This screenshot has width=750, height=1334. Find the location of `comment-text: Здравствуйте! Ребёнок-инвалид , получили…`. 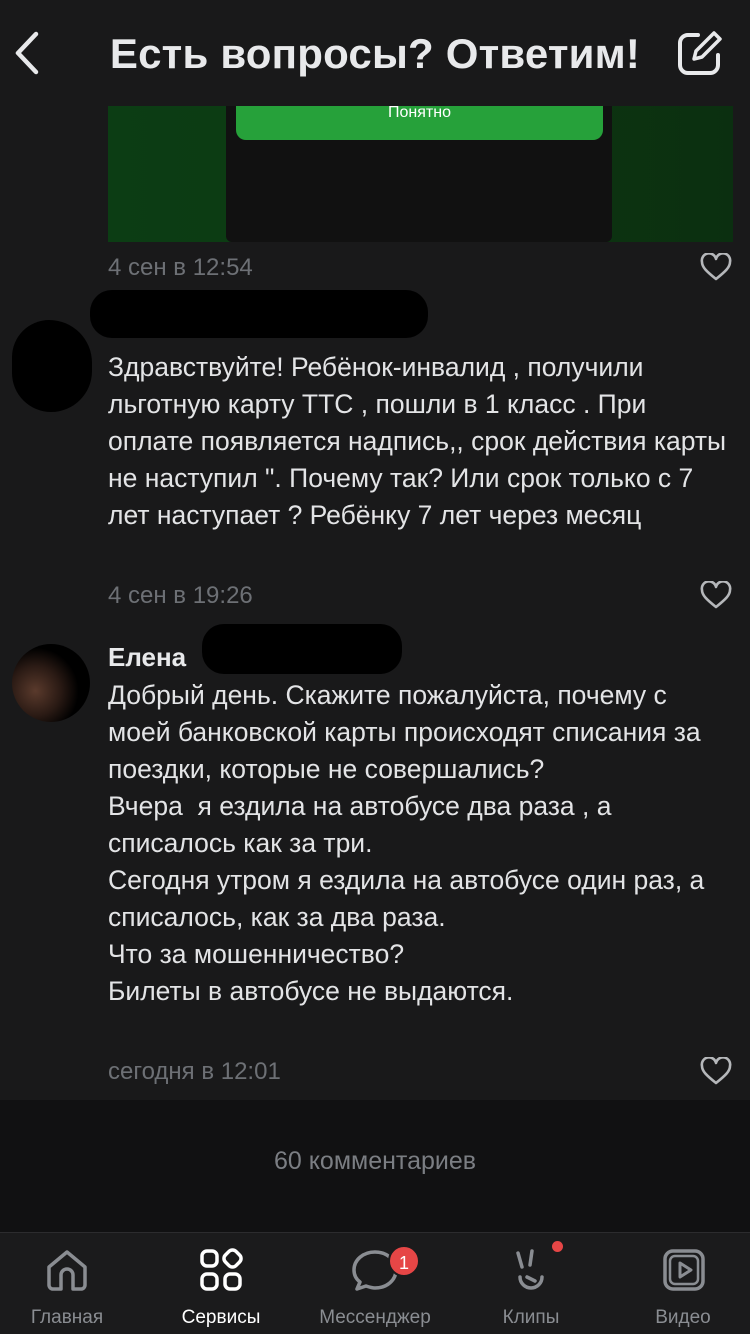

comment-text: Здравствуйте! Ребёнок-инвалид , получили… is located at coordinates (421, 441).